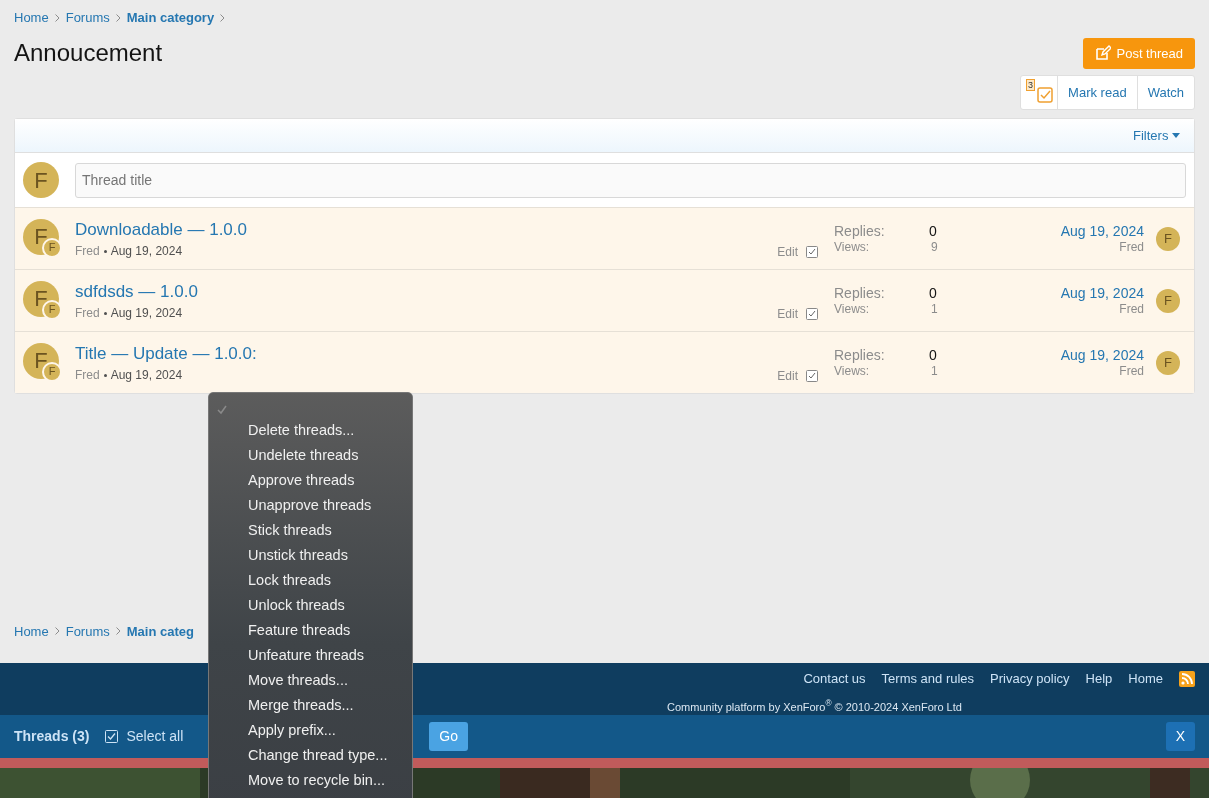  What do you see at coordinates (170, 18) in the screenshot?
I see `breadcrumb-link: Main category` at bounding box center [170, 18].